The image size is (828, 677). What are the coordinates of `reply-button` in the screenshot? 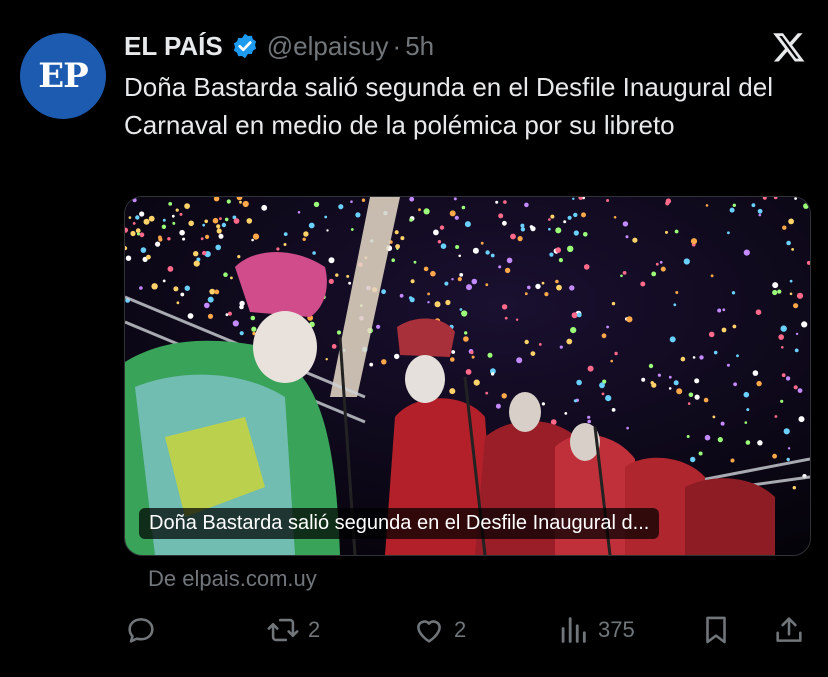 It's located at (145, 630).